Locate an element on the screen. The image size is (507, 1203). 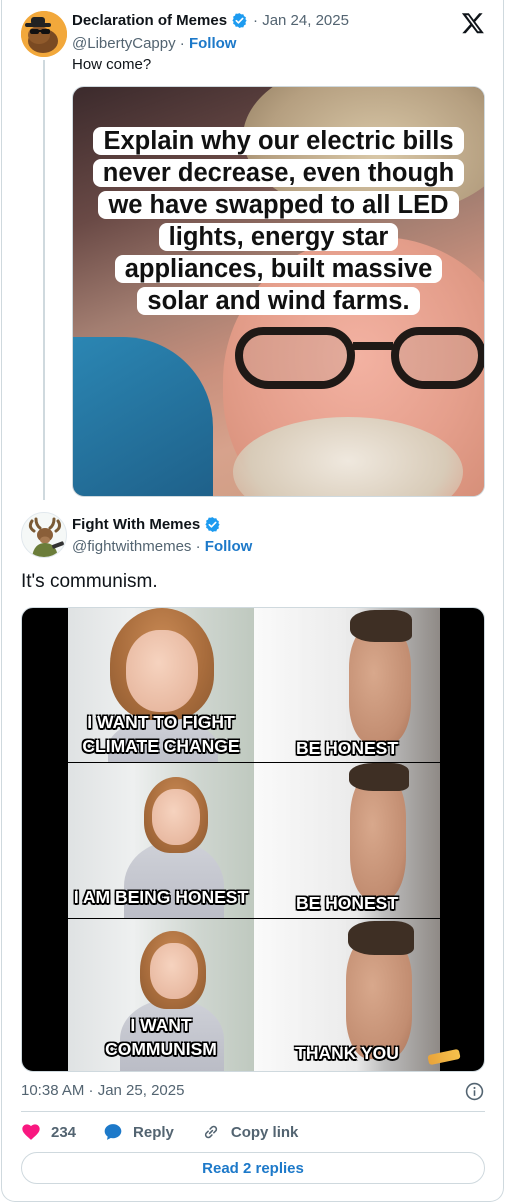
meme-panel-girl-1: I WANT TO FIGHT CLIMATE CHANGE is located at coordinates (161, 685).